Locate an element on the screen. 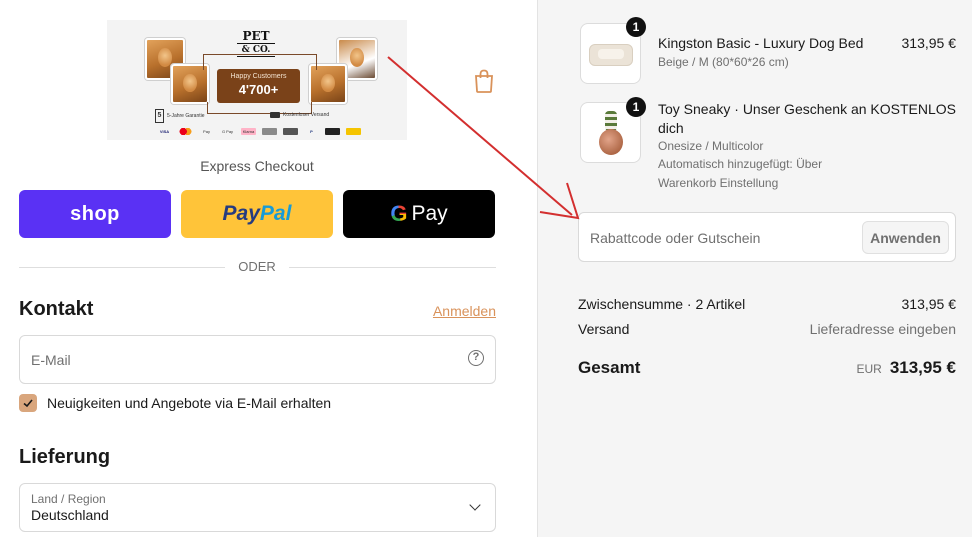 The width and height of the screenshot is (972, 537). card-logo-icon is located at coordinates (332, 131).